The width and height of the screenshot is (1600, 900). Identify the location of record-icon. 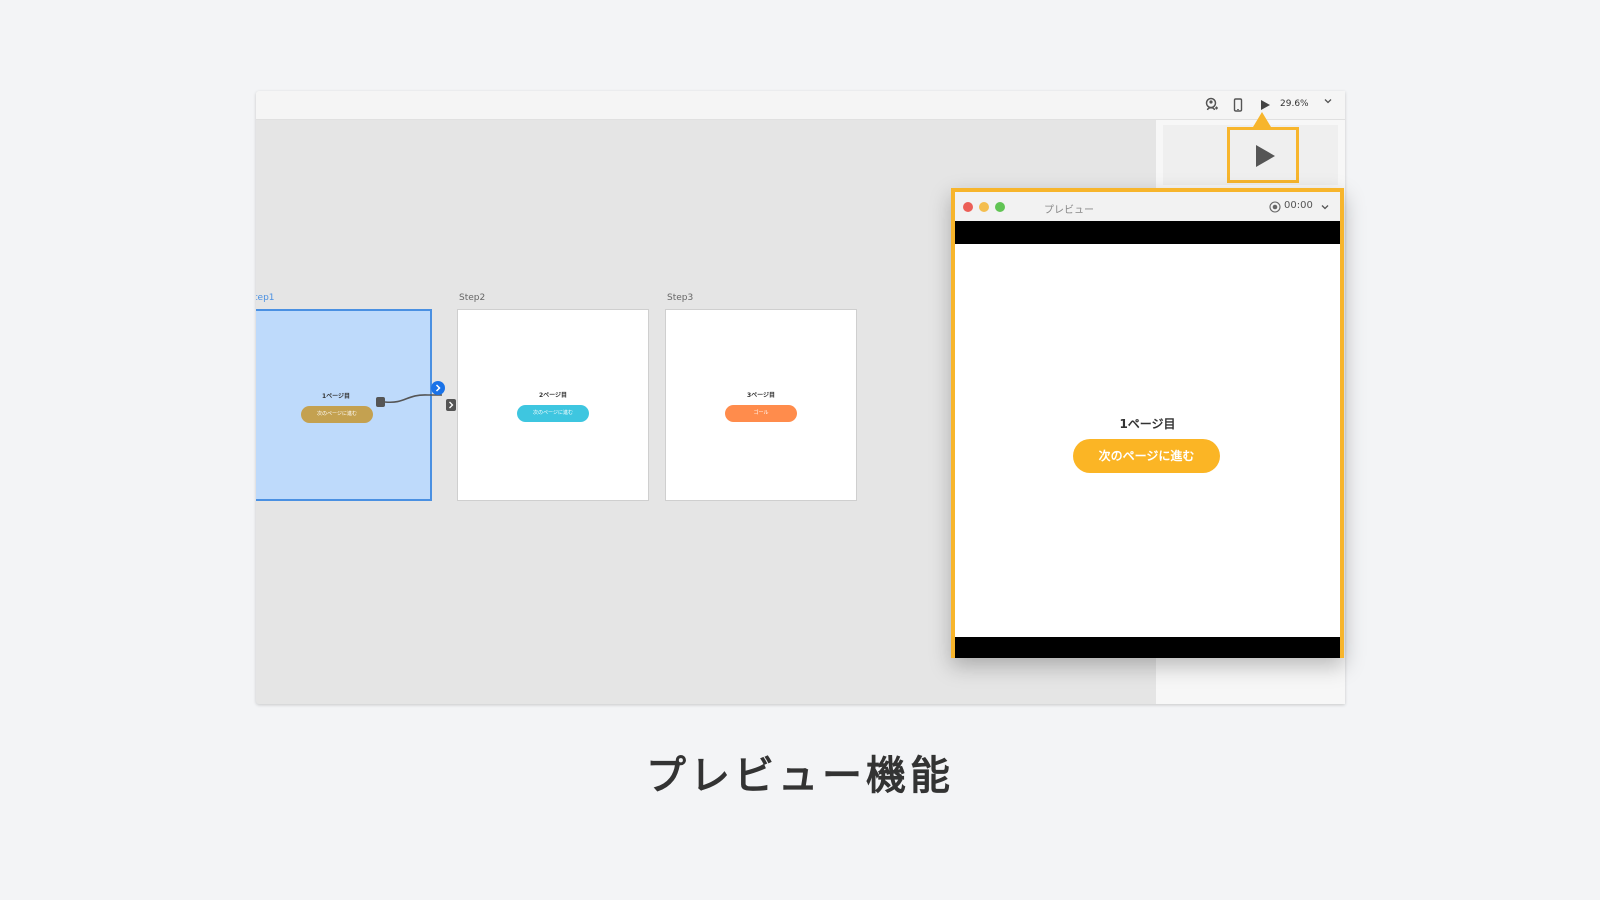
(1275, 207).